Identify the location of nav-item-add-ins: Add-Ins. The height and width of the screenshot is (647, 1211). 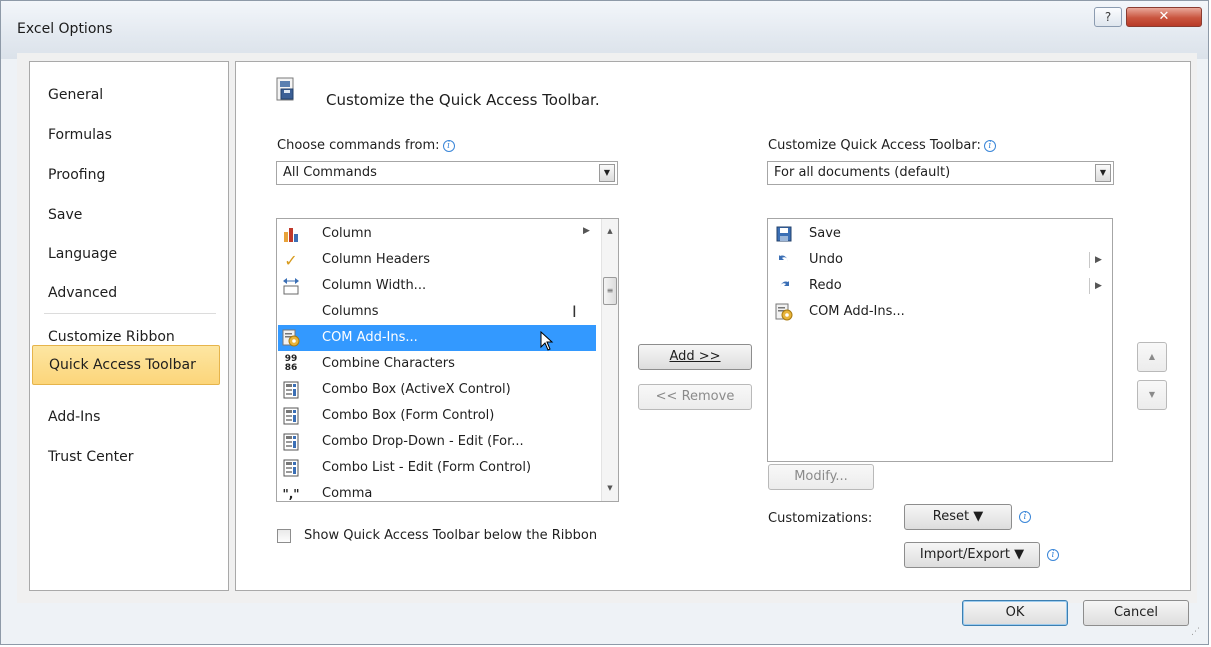
(126, 417).